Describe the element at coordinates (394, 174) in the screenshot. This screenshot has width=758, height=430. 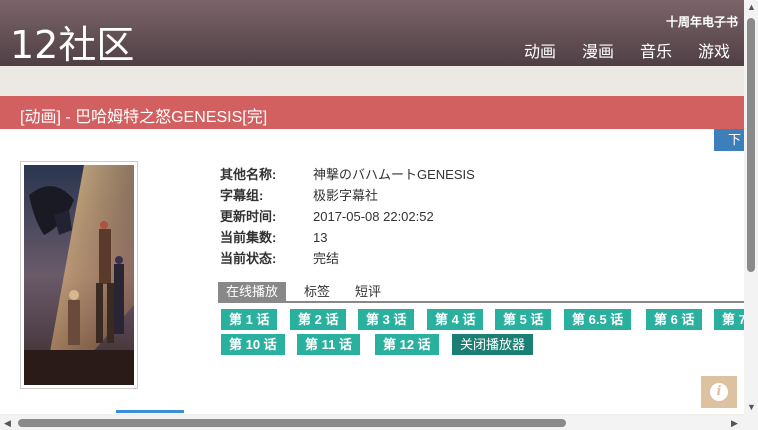
I see `info-value: 神撃のバハムートGENESIS` at that location.